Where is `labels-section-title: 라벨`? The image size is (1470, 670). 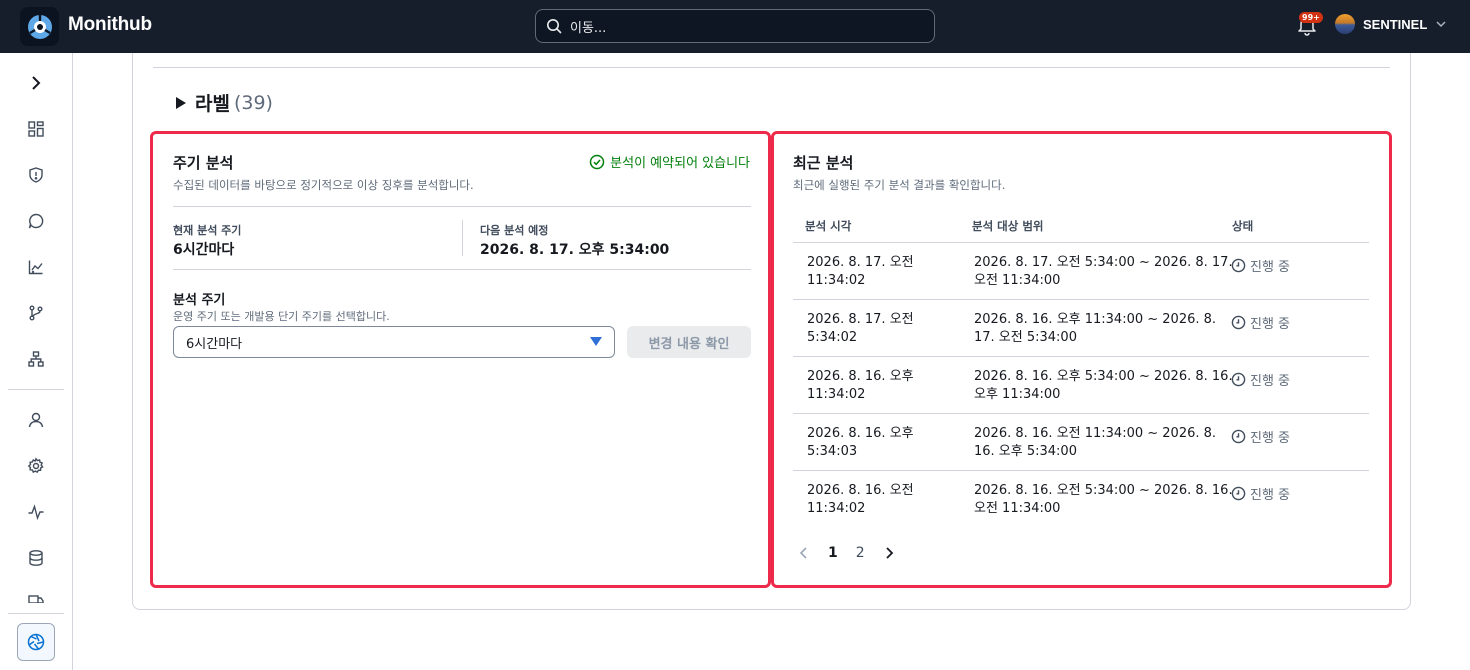
labels-section-title: 라벨 is located at coordinates (212, 104).